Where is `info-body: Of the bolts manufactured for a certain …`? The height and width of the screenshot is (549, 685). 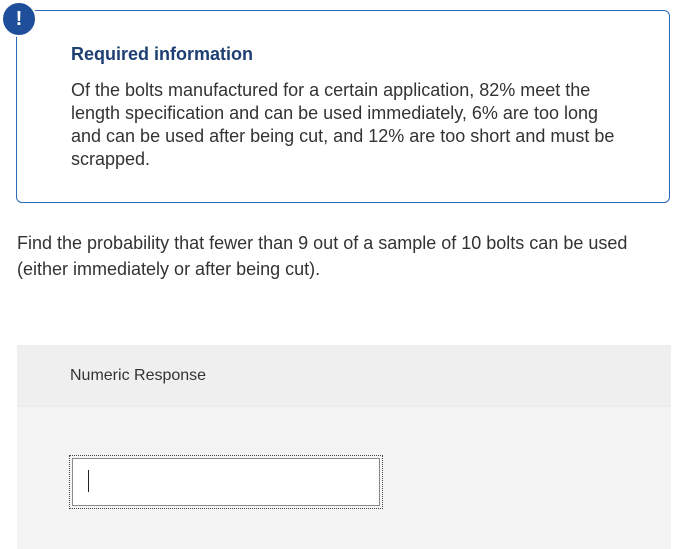 info-body: Of the bolts manufactured for a certain … is located at coordinates (343, 124).